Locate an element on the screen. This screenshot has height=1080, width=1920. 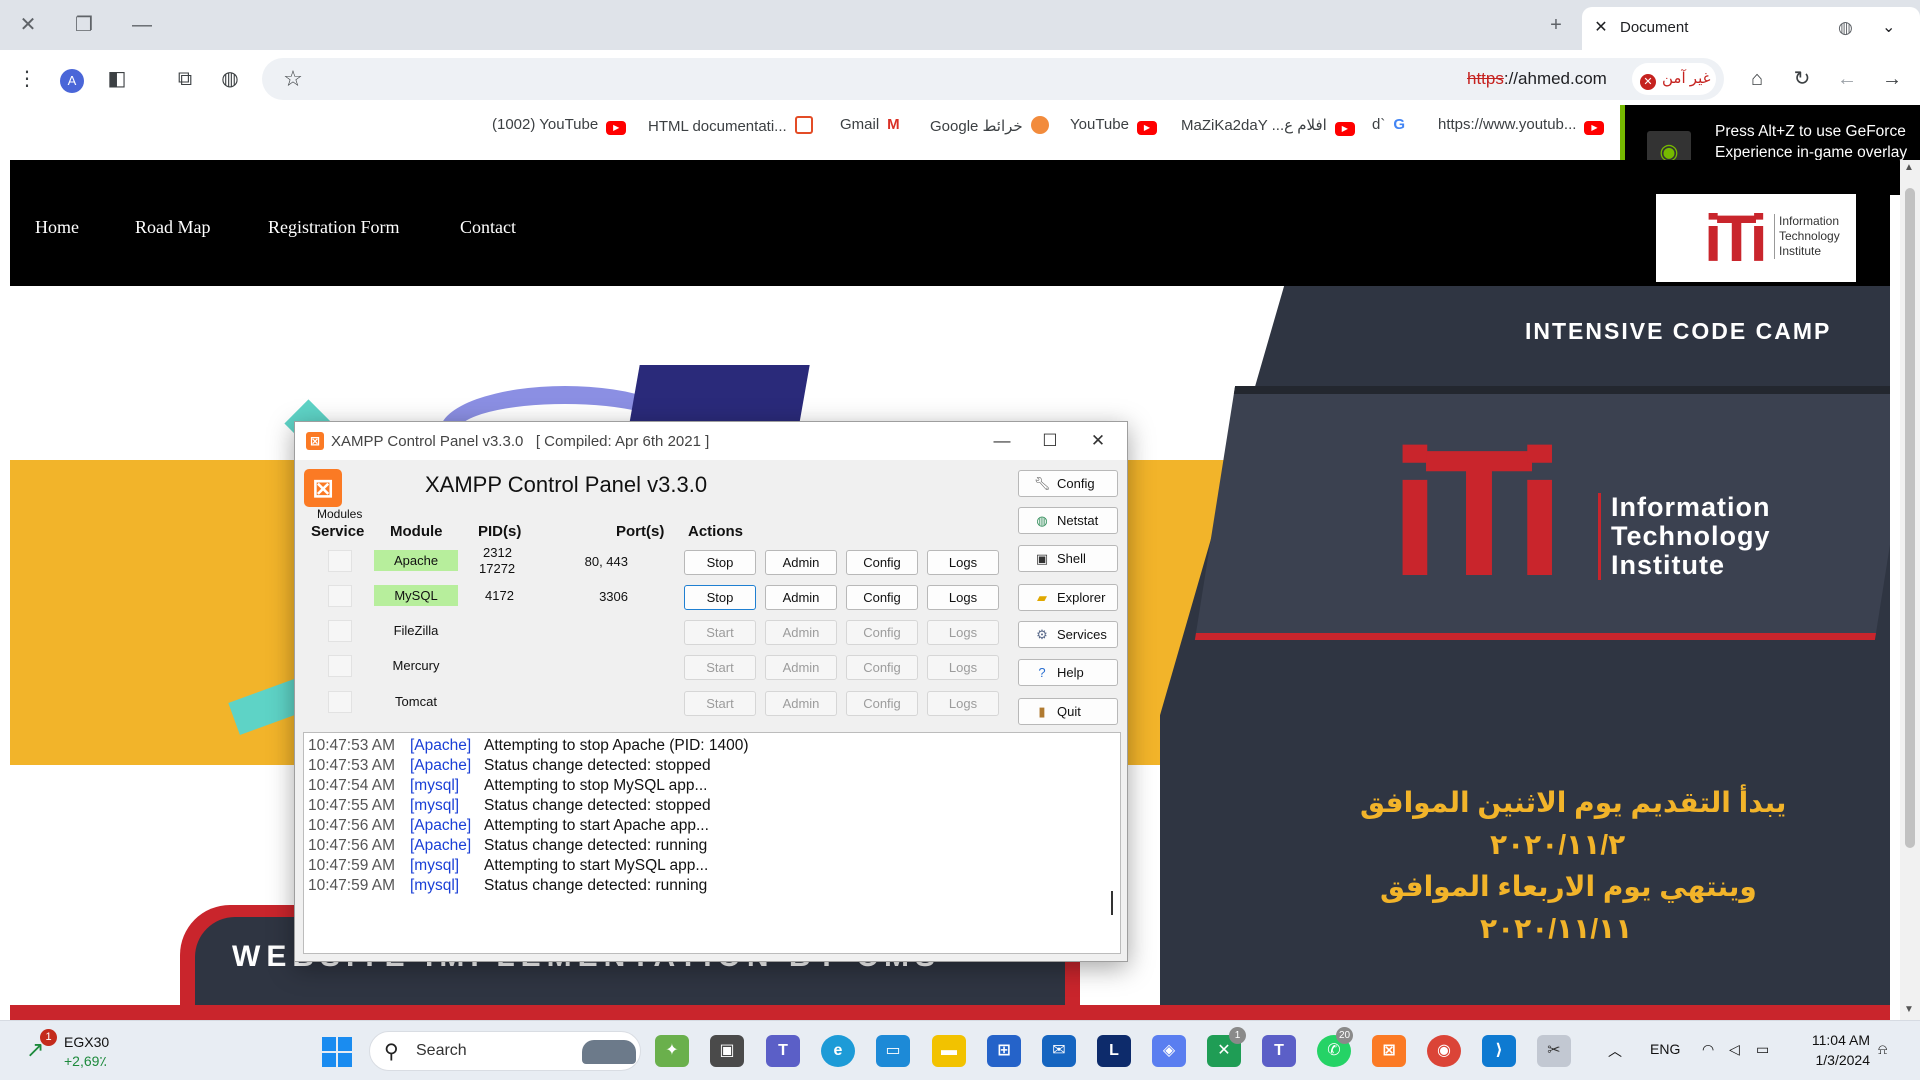
sidebar-icon: ◧ is located at coordinates (117, 79).